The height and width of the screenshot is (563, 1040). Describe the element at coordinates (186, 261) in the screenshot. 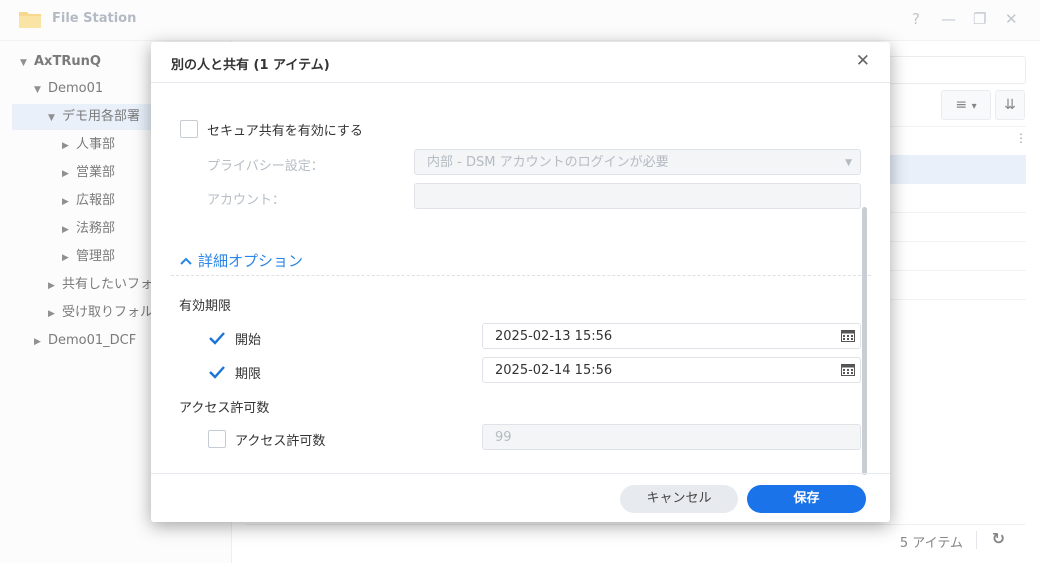

I see `chevron-up-icon` at that location.